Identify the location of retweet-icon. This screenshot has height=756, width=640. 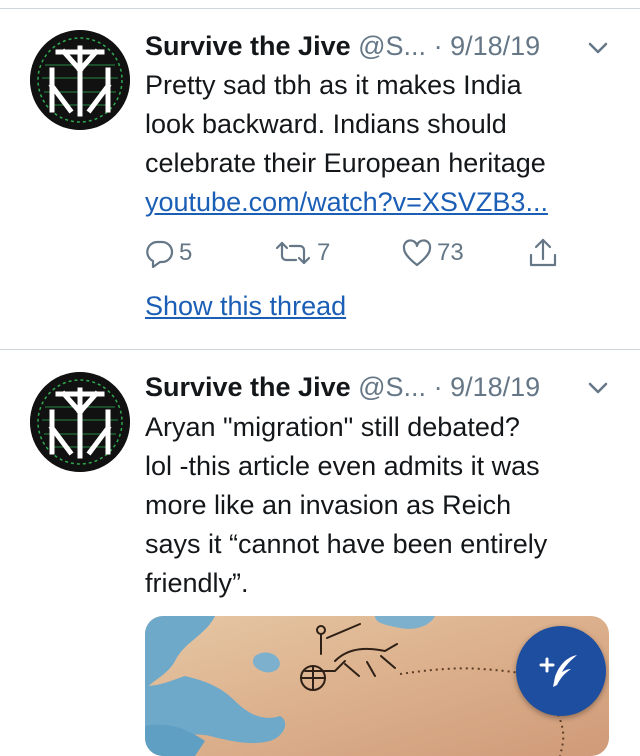
(293, 253).